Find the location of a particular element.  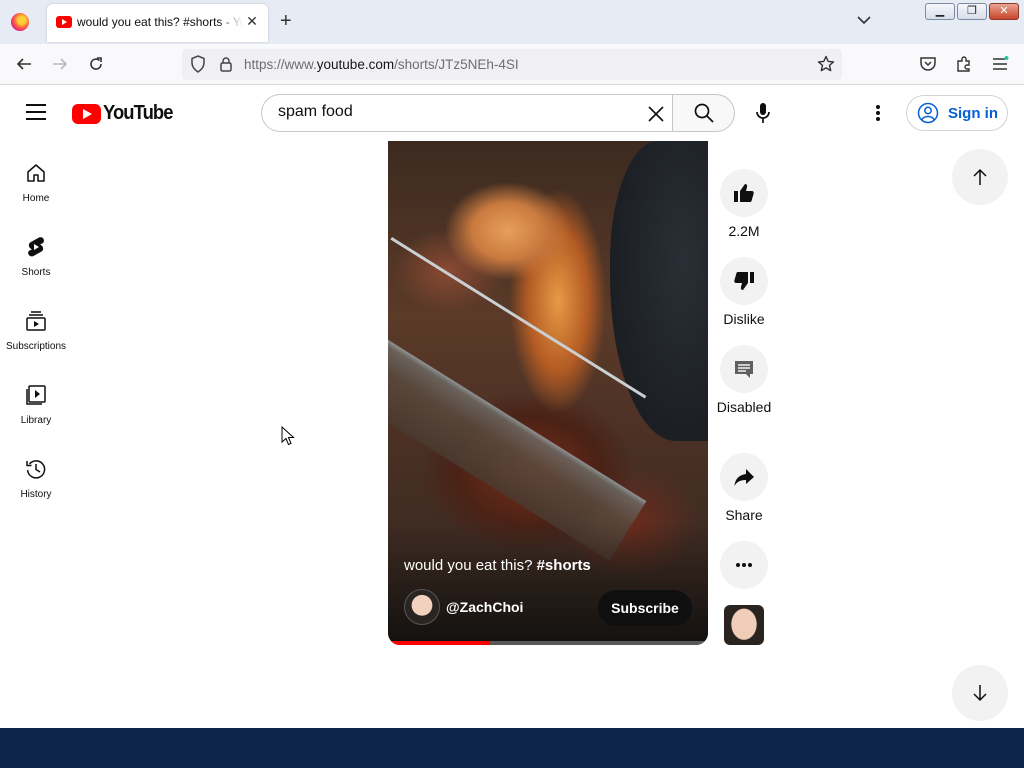

like-button: 2.2M is located at coordinates (744, 204).